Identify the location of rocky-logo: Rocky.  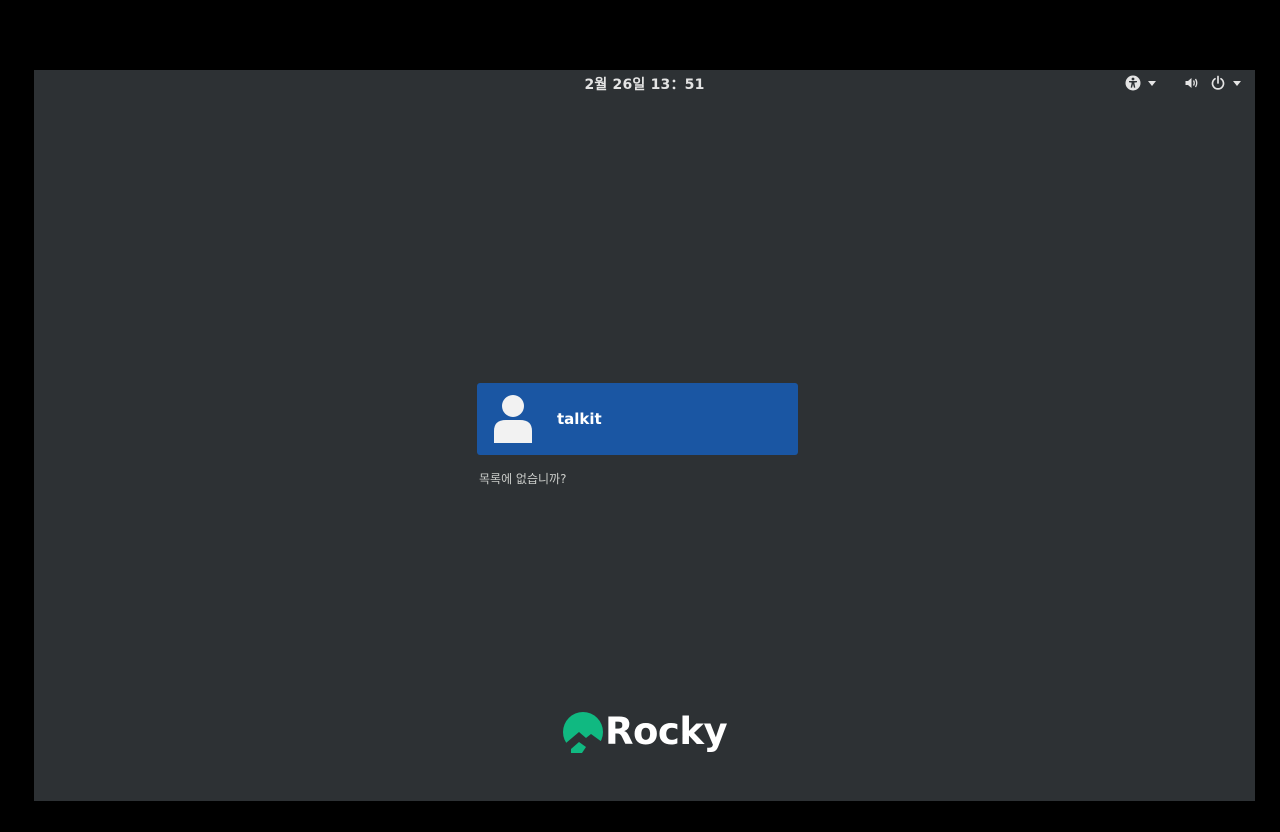
(645, 731).